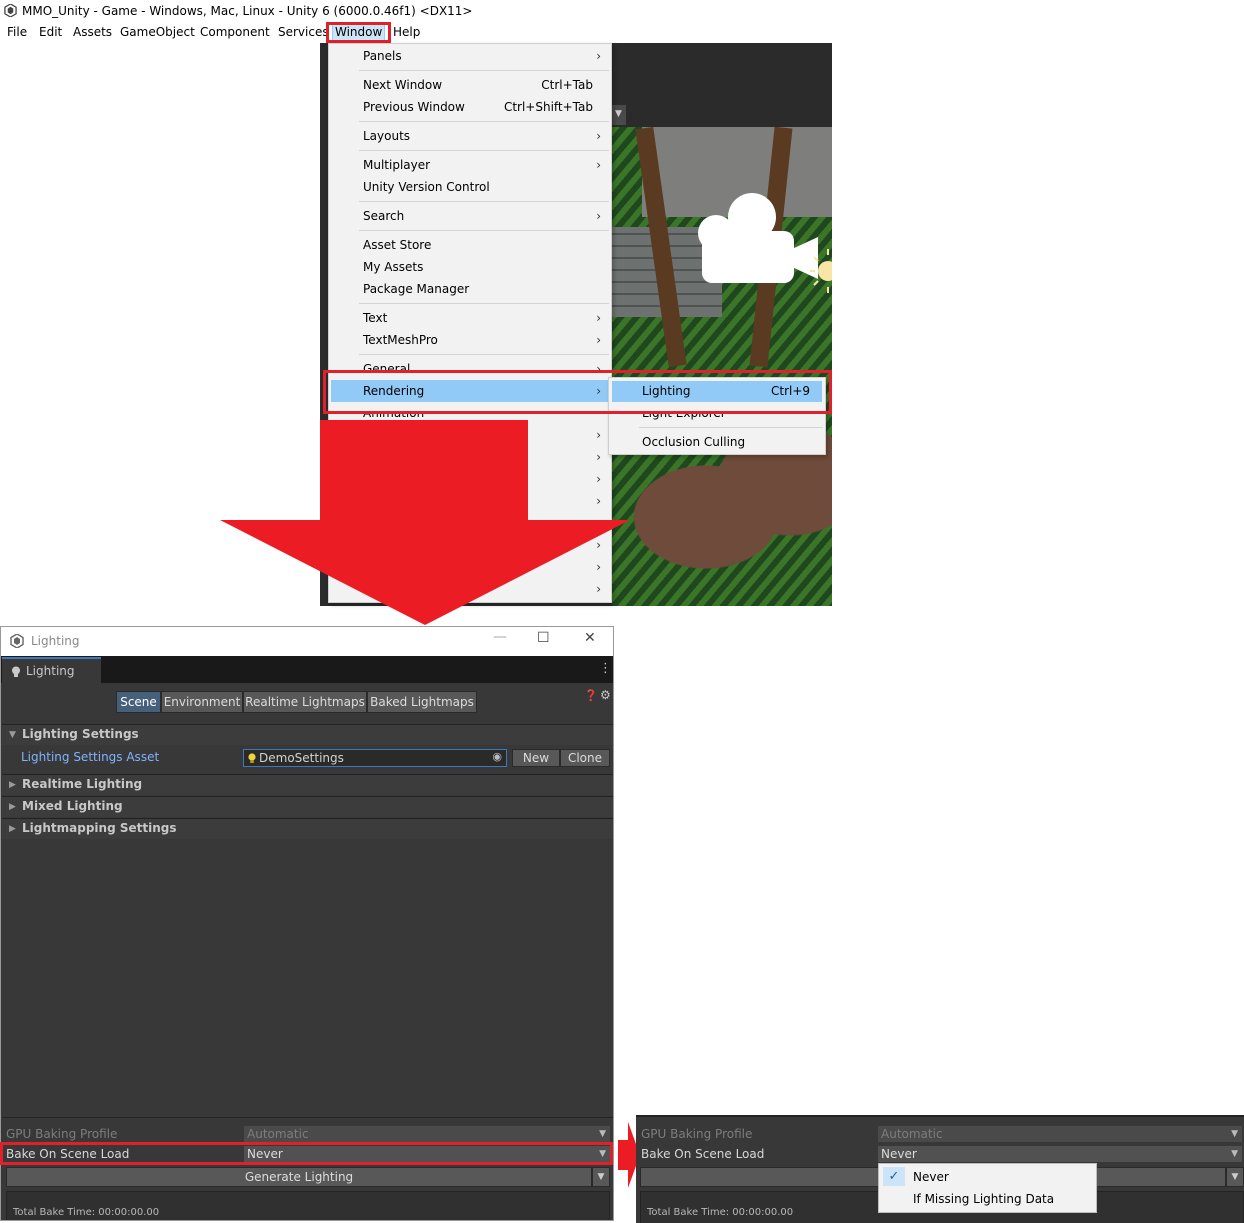  Describe the element at coordinates (720, 1212) in the screenshot. I see `zoom-total-bake-time: Total Bake Time: 00:00:00.00` at that location.